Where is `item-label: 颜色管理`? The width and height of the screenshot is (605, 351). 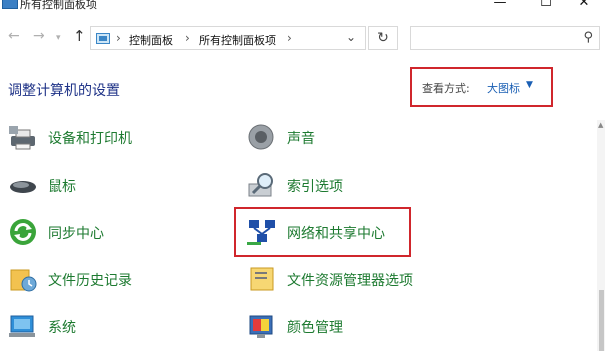 item-label: 颜色管理 is located at coordinates (315, 328).